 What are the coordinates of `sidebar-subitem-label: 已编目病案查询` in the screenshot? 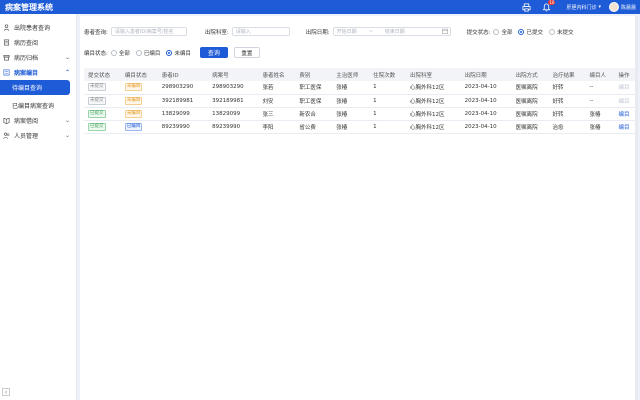 It's located at (33, 106).